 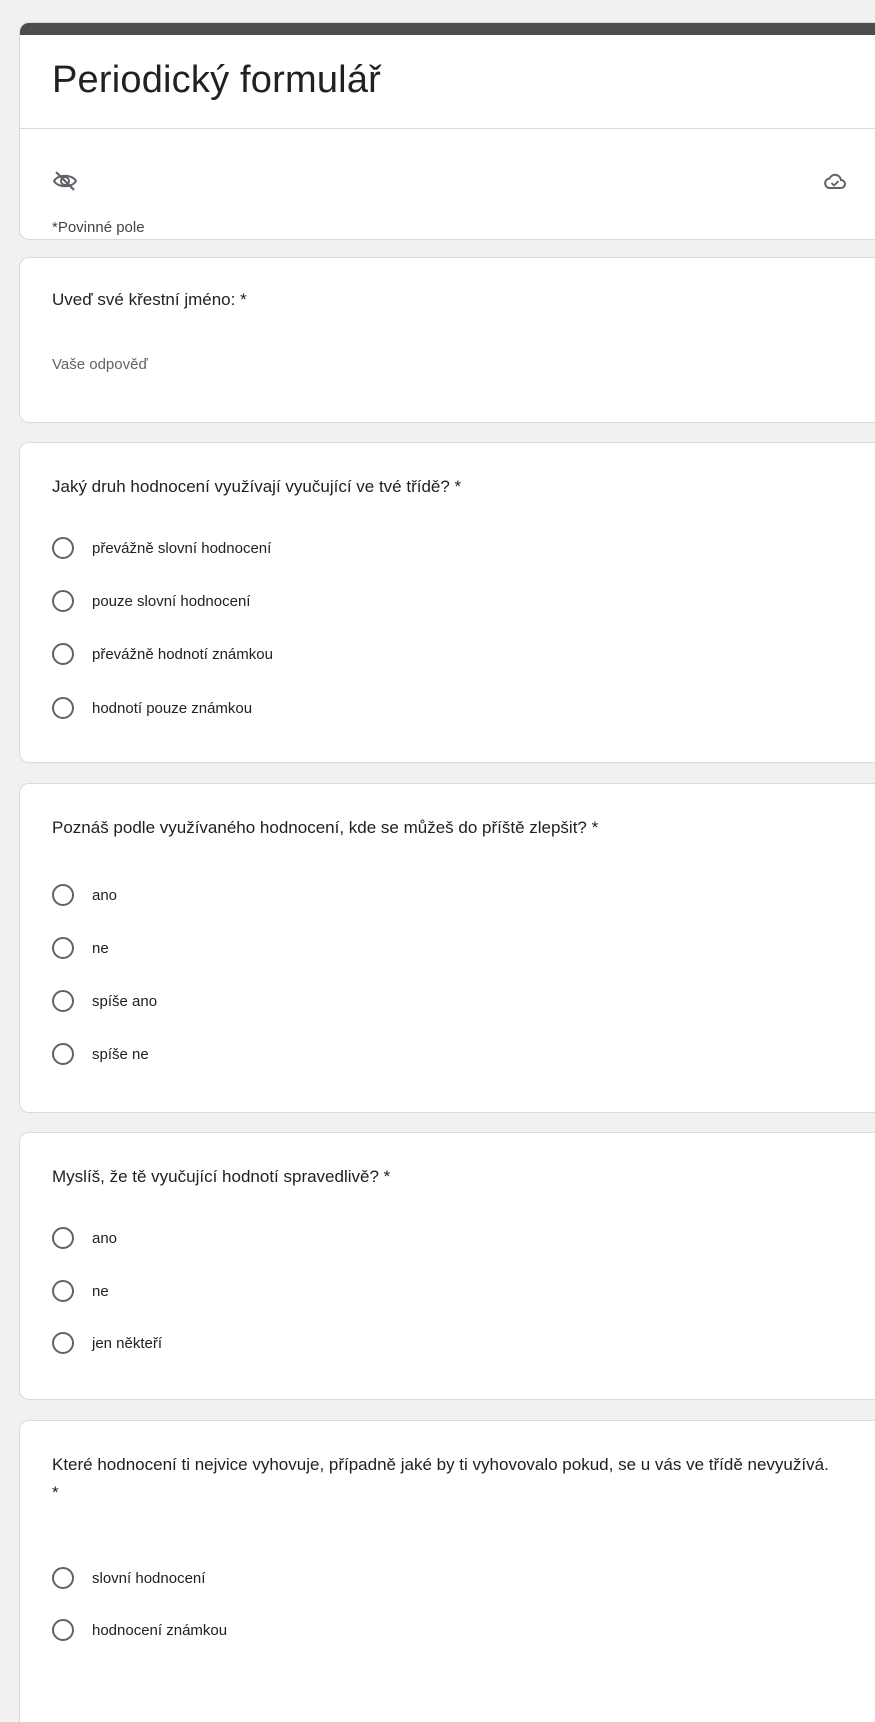 I want to click on radio-option: pouze slovní hodnocení, so click(x=151, y=601).